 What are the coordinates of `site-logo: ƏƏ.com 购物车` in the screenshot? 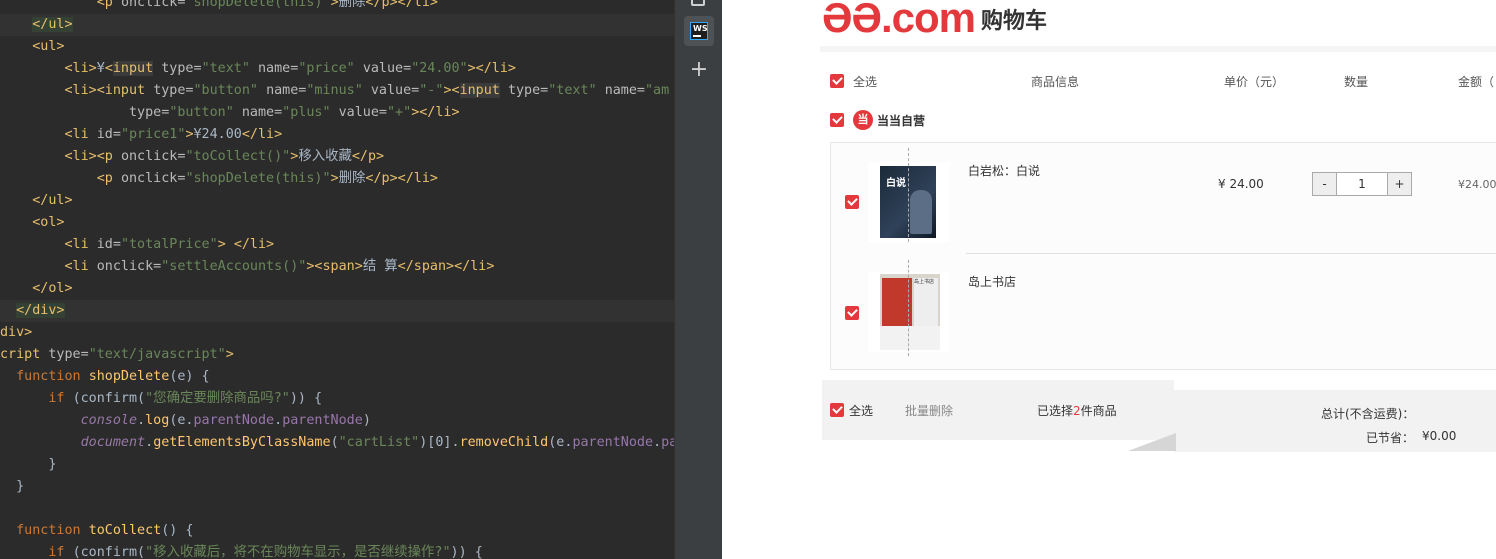 It's located at (935, 20).